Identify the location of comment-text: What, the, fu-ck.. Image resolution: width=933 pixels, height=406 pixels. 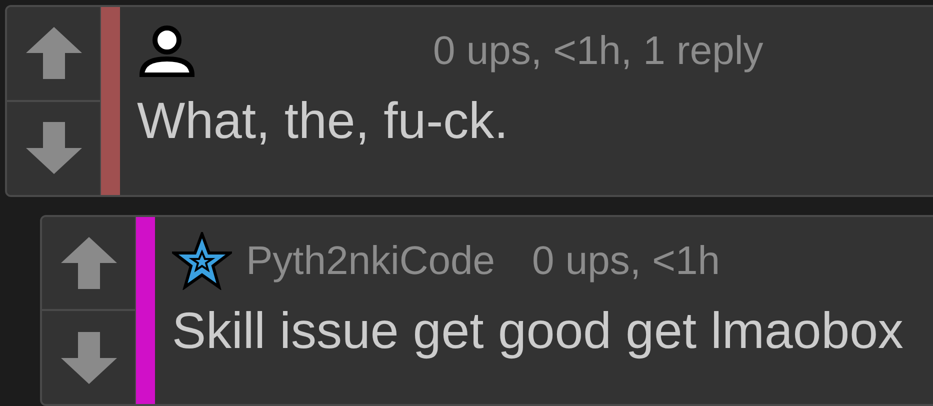
(323, 120).